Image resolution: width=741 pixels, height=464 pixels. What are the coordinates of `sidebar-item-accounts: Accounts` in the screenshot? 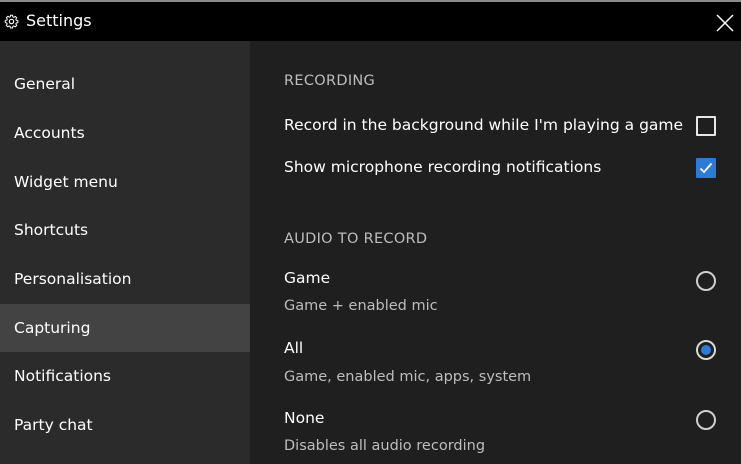 It's located at (125, 133).